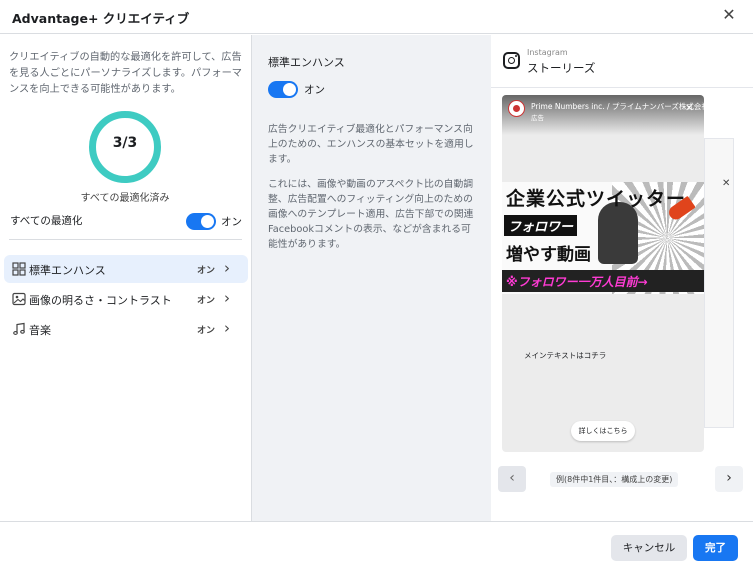 This screenshot has width=753, height=563. Describe the element at coordinates (548, 255) in the screenshot. I see `creative-text-3: 増やす動画` at that location.